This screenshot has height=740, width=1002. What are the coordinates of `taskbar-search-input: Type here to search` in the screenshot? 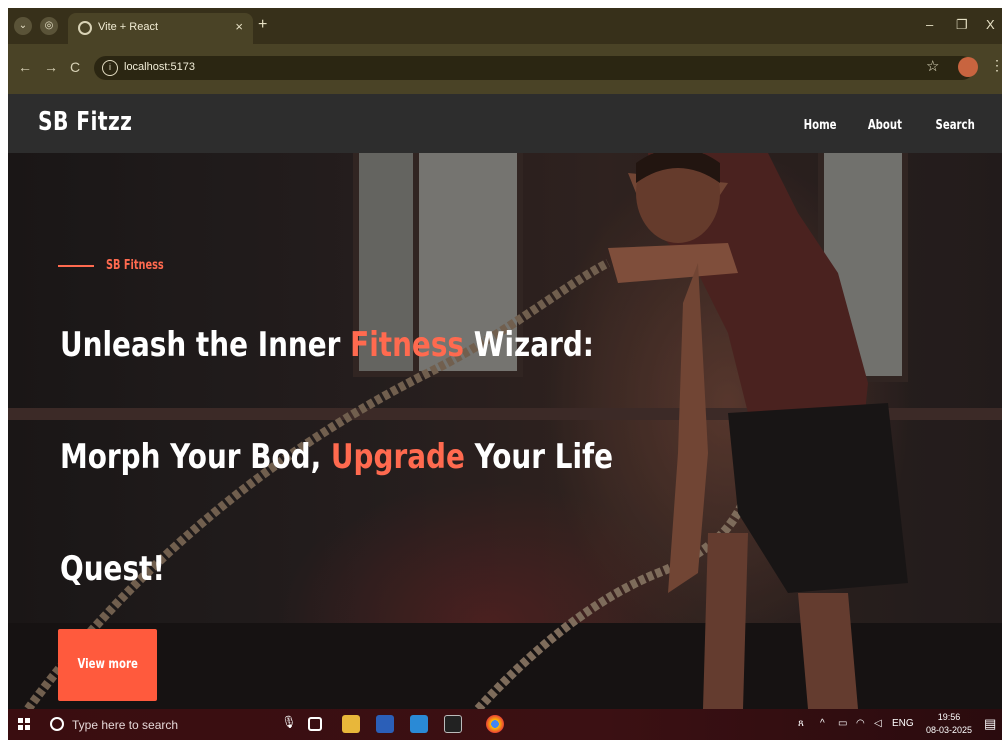 It's located at (125, 725).